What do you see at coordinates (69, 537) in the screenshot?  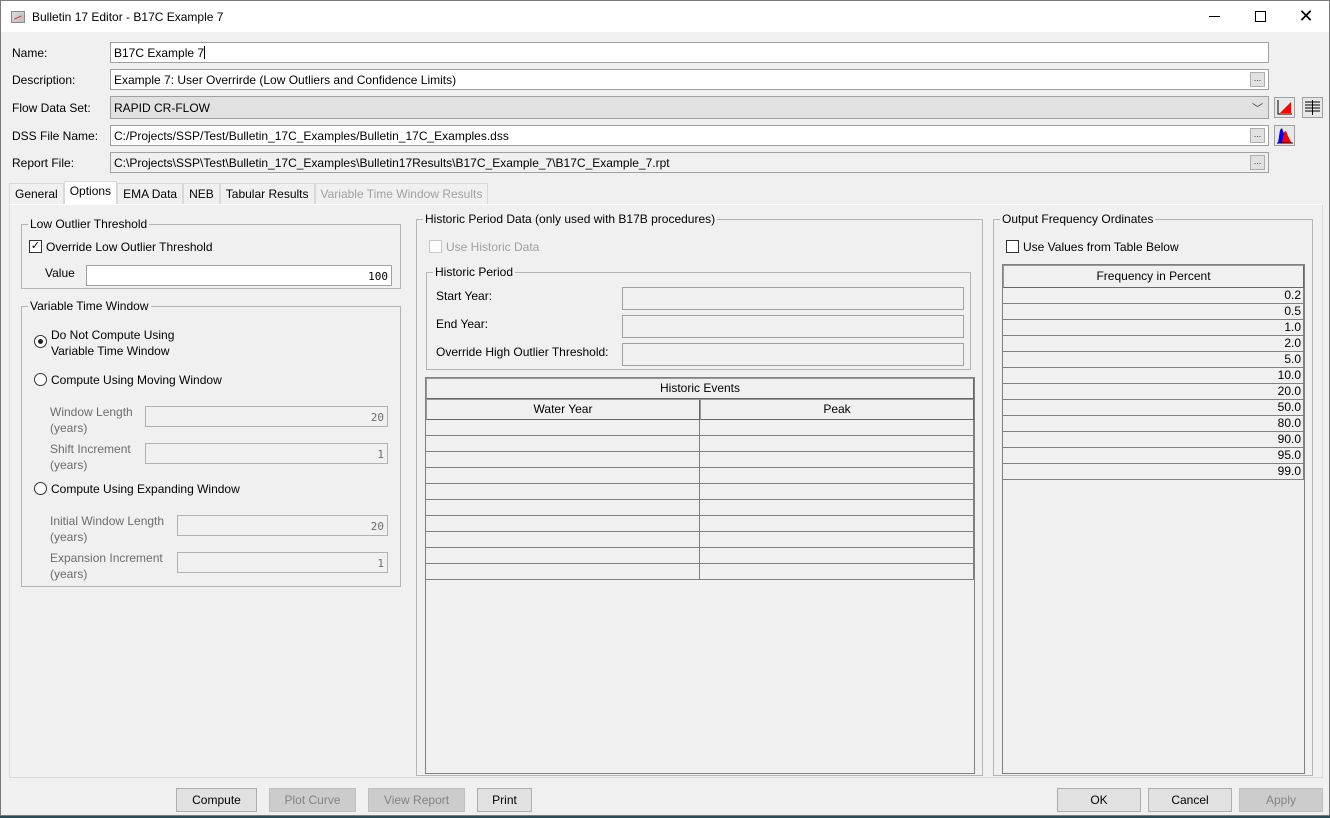 I see `initial-window-unit: (years)` at bounding box center [69, 537].